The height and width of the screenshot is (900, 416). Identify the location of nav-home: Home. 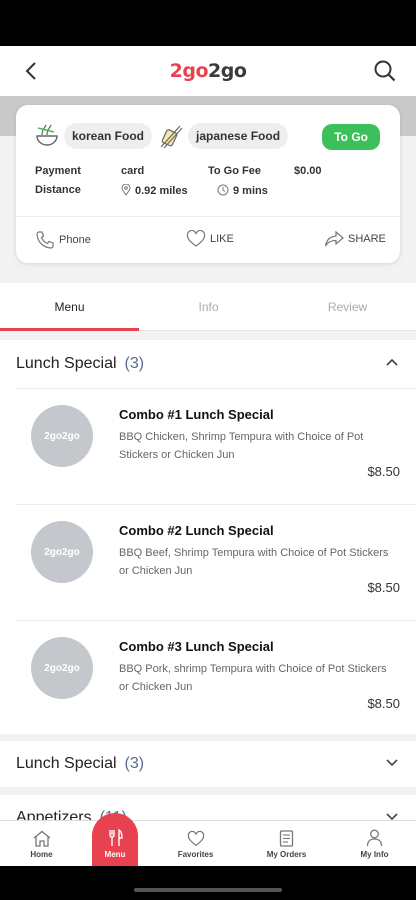
(41, 844).